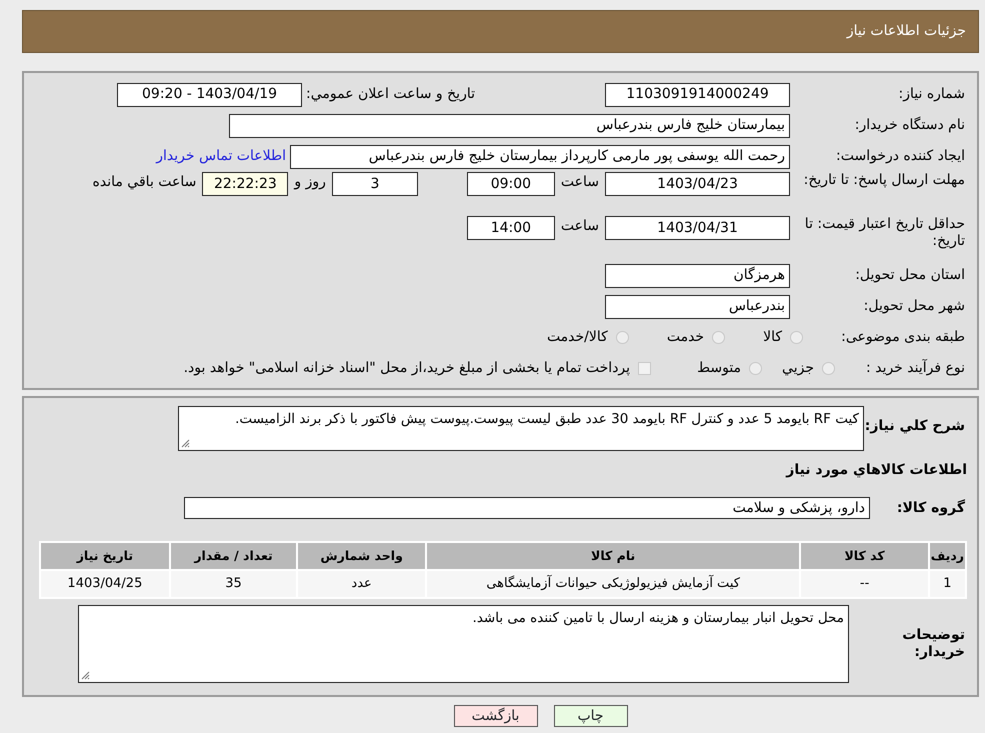 Image resolution: width=985 pixels, height=733 pixels. What do you see at coordinates (903, 337) in the screenshot?
I see `field-label: طبقه بندی موضوعی:` at bounding box center [903, 337].